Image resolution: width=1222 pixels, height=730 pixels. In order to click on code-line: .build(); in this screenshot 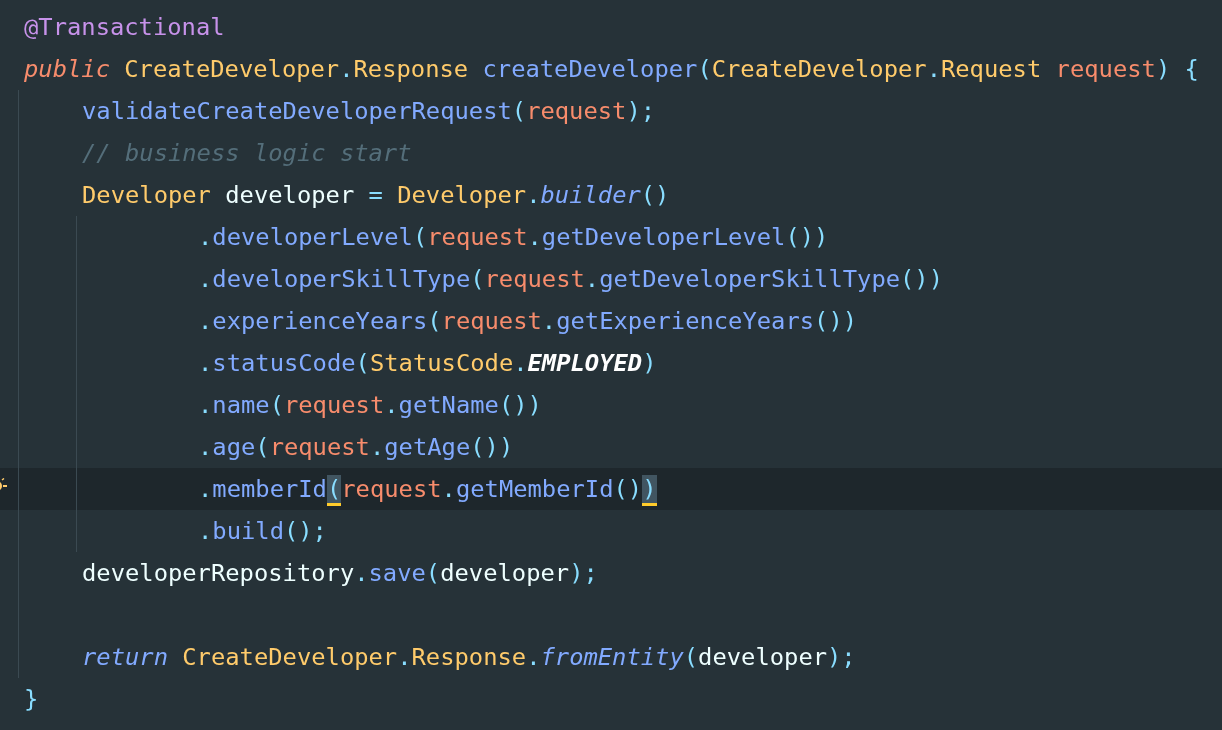, I will do `click(262, 531)`.